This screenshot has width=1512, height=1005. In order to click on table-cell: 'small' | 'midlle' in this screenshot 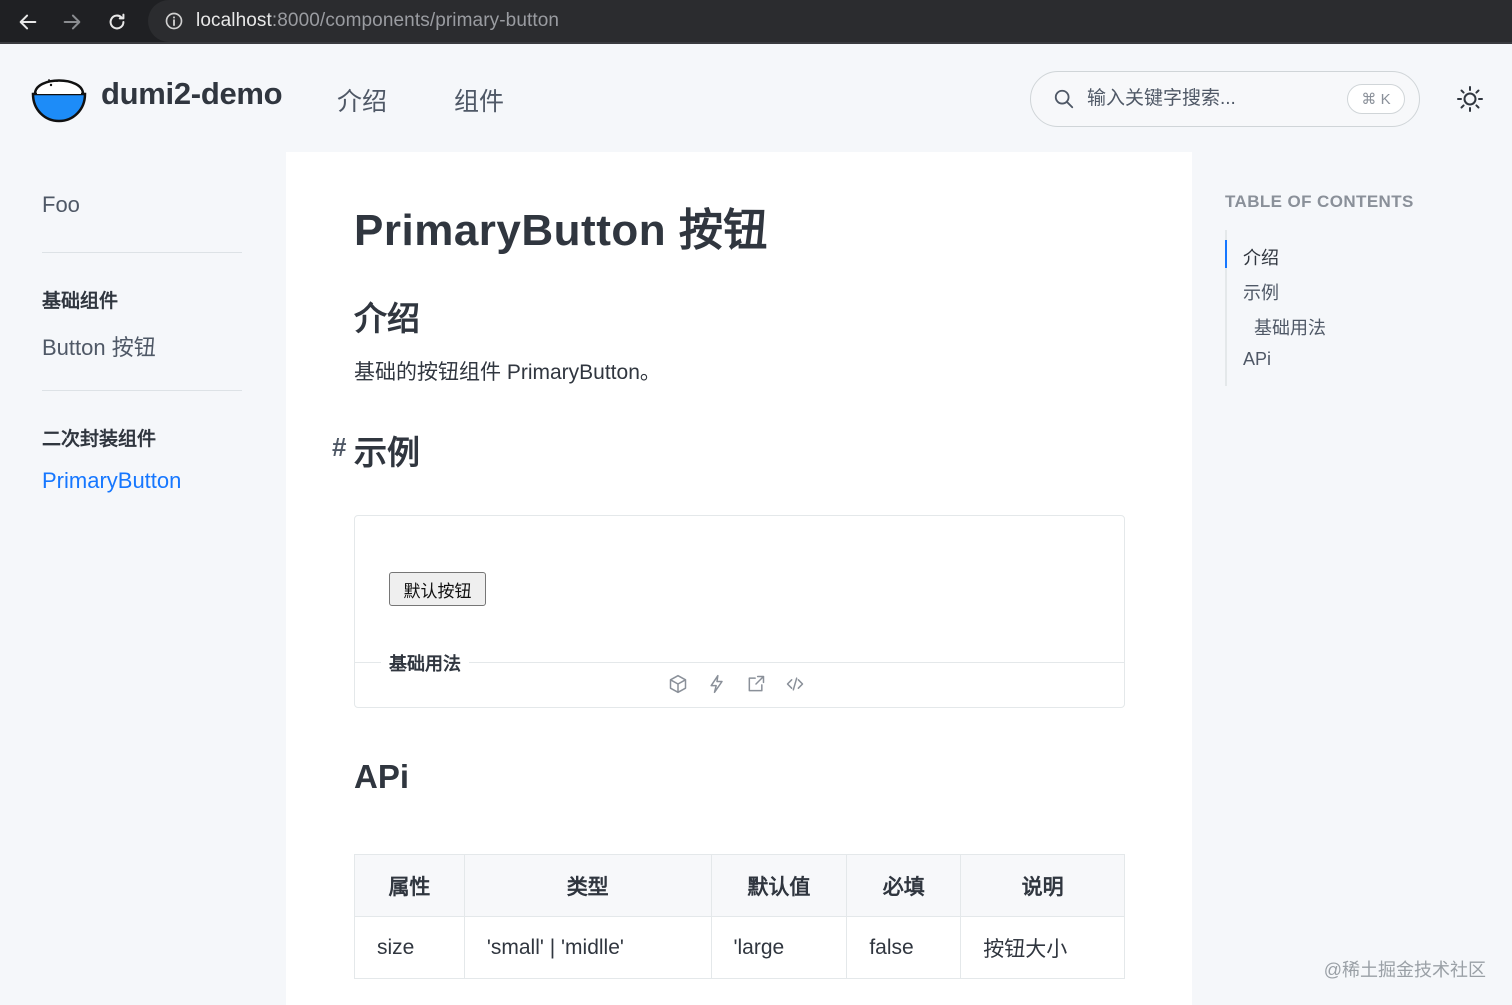, I will do `click(587, 947)`.